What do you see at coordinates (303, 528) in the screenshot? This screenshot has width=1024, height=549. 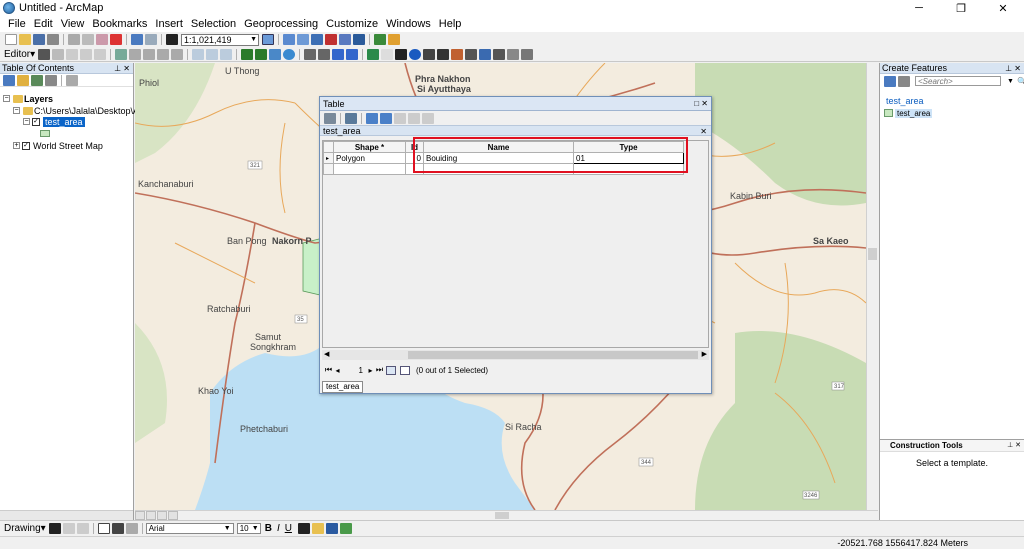 I see `font-color-icon` at bounding box center [303, 528].